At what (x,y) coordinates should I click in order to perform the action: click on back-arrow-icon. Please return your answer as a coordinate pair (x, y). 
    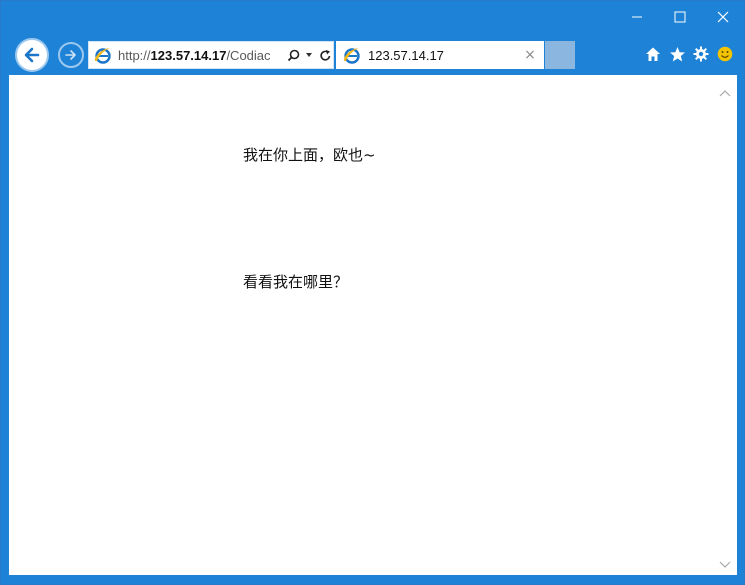
    Looking at the image, I should click on (32, 55).